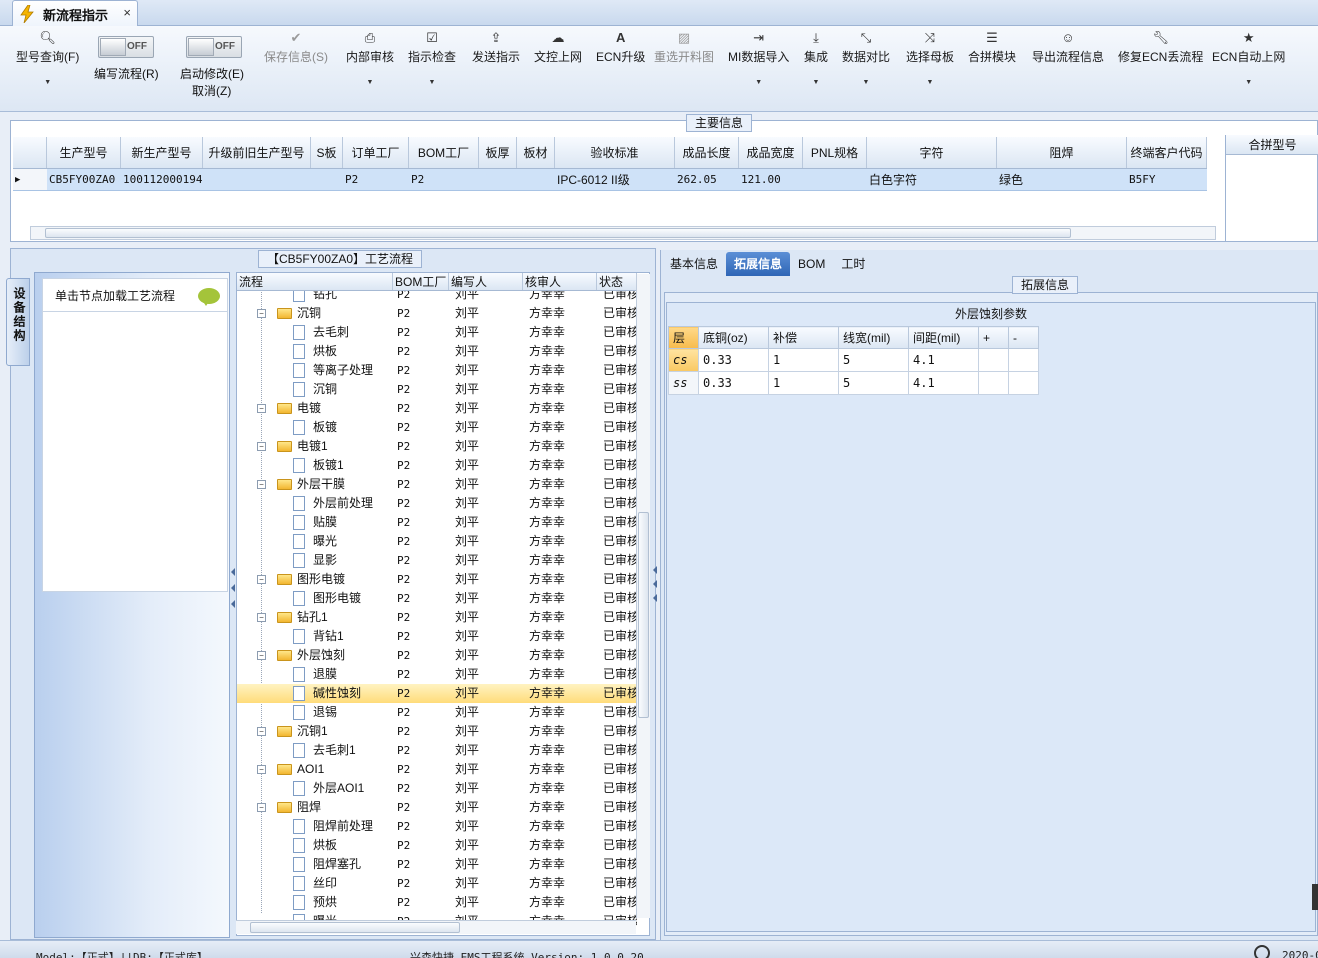 The width and height of the screenshot is (1318, 958). What do you see at coordinates (655, 595) in the screenshot?
I see `panel-splitter` at bounding box center [655, 595].